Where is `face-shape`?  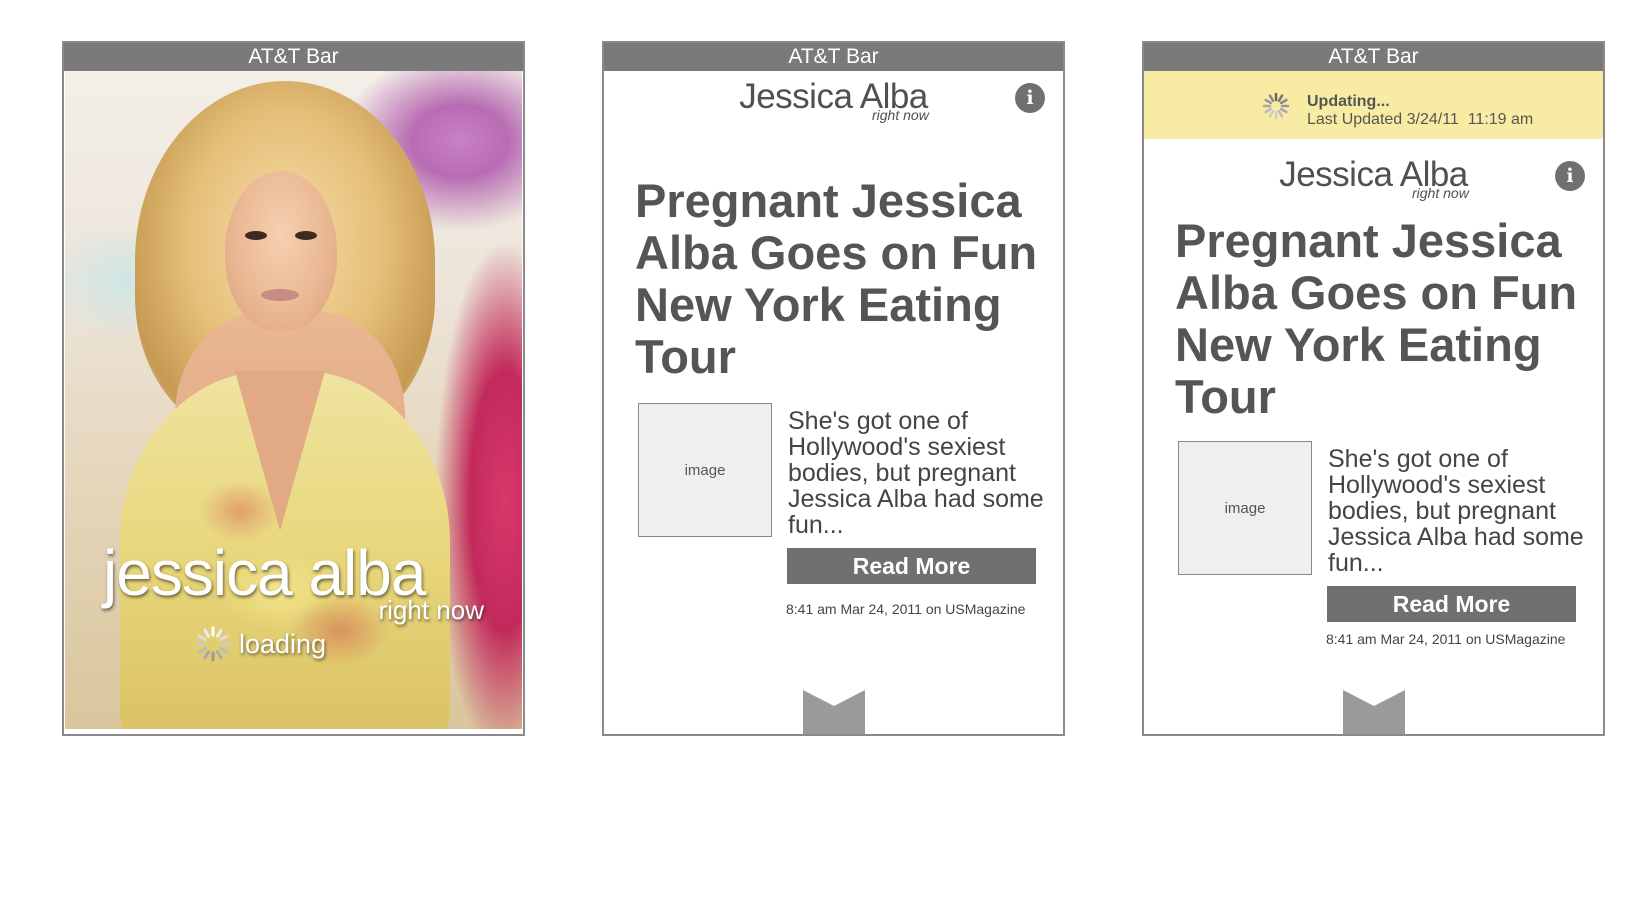
face-shape is located at coordinates (281, 251).